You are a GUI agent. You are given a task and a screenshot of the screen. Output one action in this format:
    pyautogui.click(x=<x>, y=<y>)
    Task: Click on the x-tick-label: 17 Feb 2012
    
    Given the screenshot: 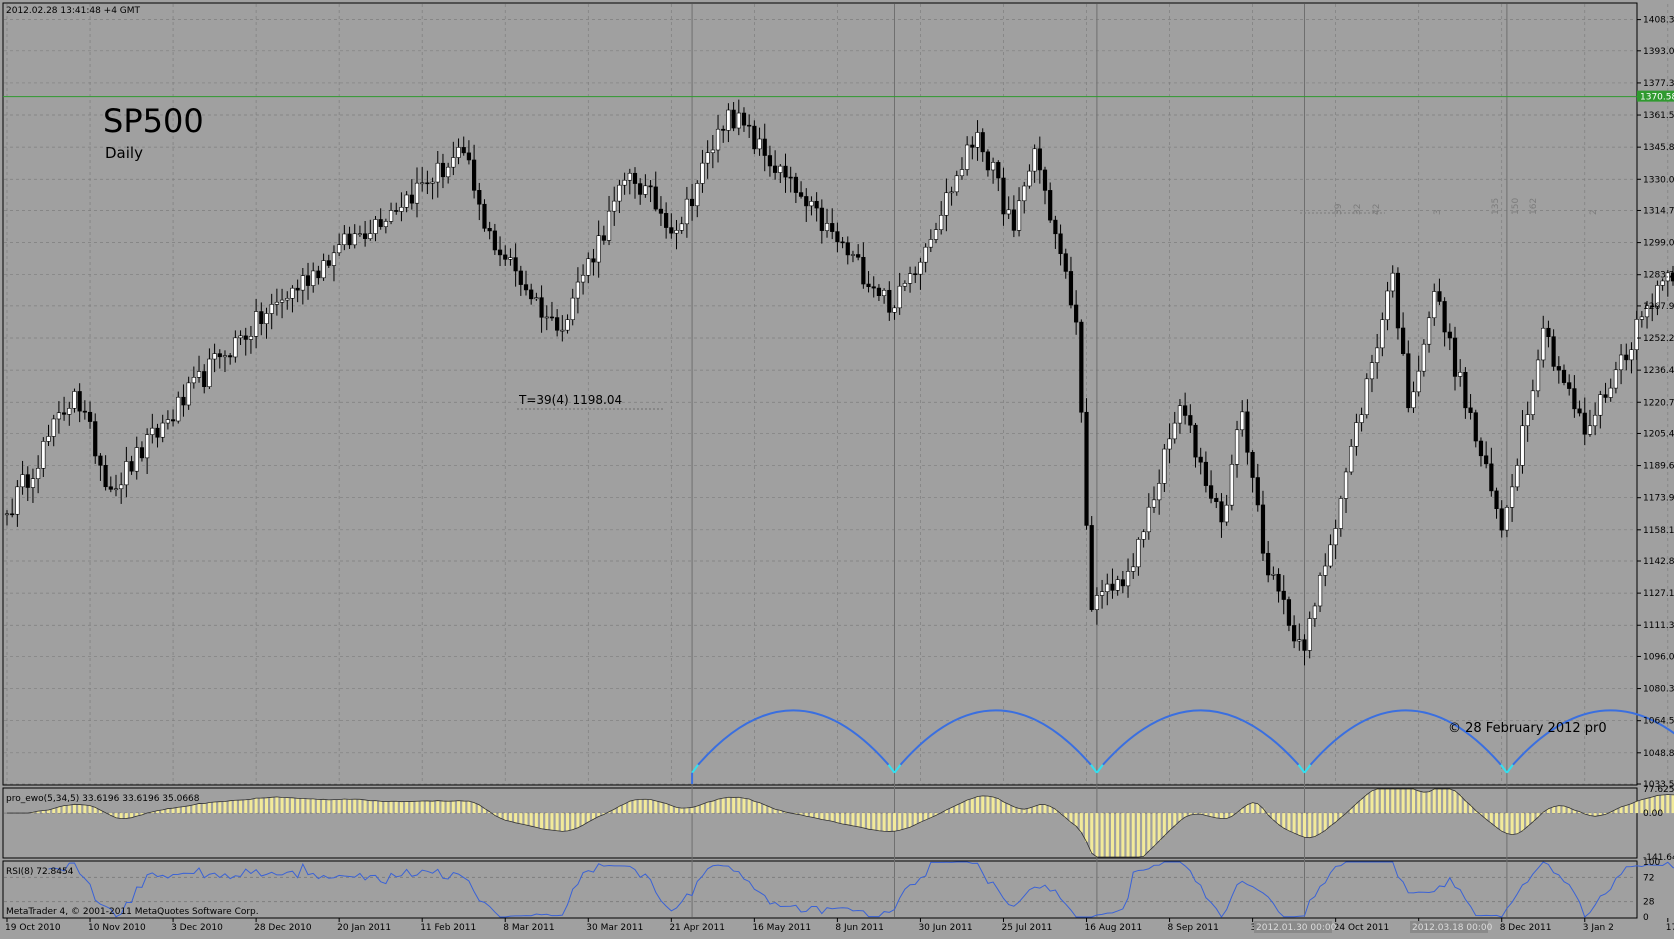 What is the action you would take?
    pyautogui.click(x=1670, y=928)
    